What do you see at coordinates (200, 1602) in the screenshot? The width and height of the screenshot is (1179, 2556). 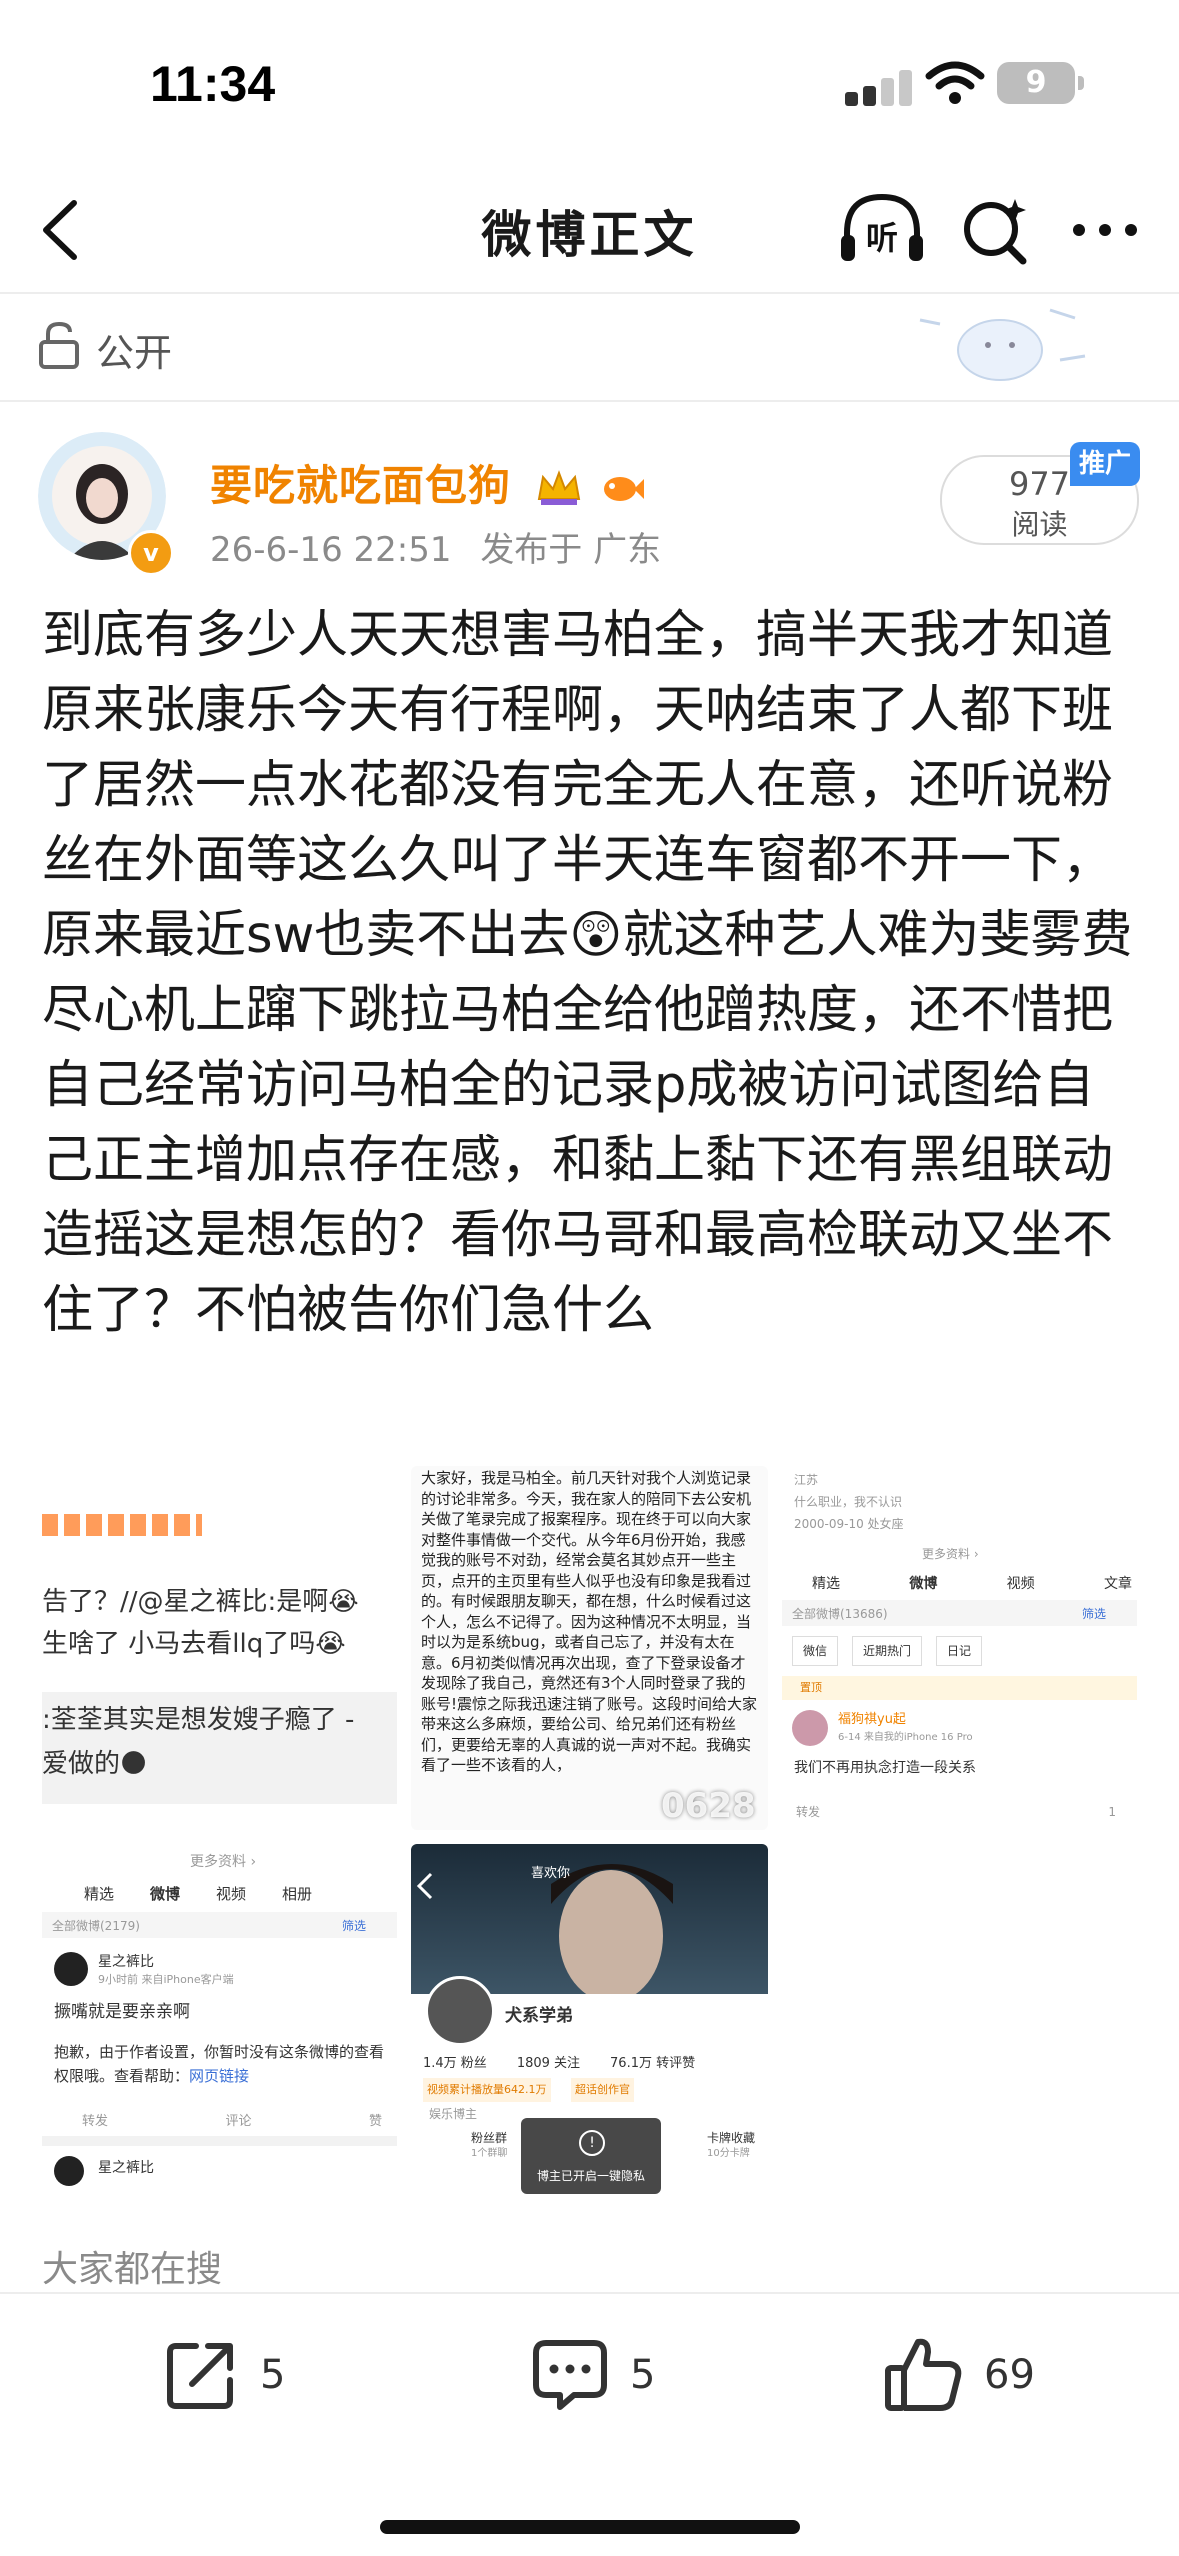 I see `img1-line1: 告了？//@星之裤比:是啊😭` at bounding box center [200, 1602].